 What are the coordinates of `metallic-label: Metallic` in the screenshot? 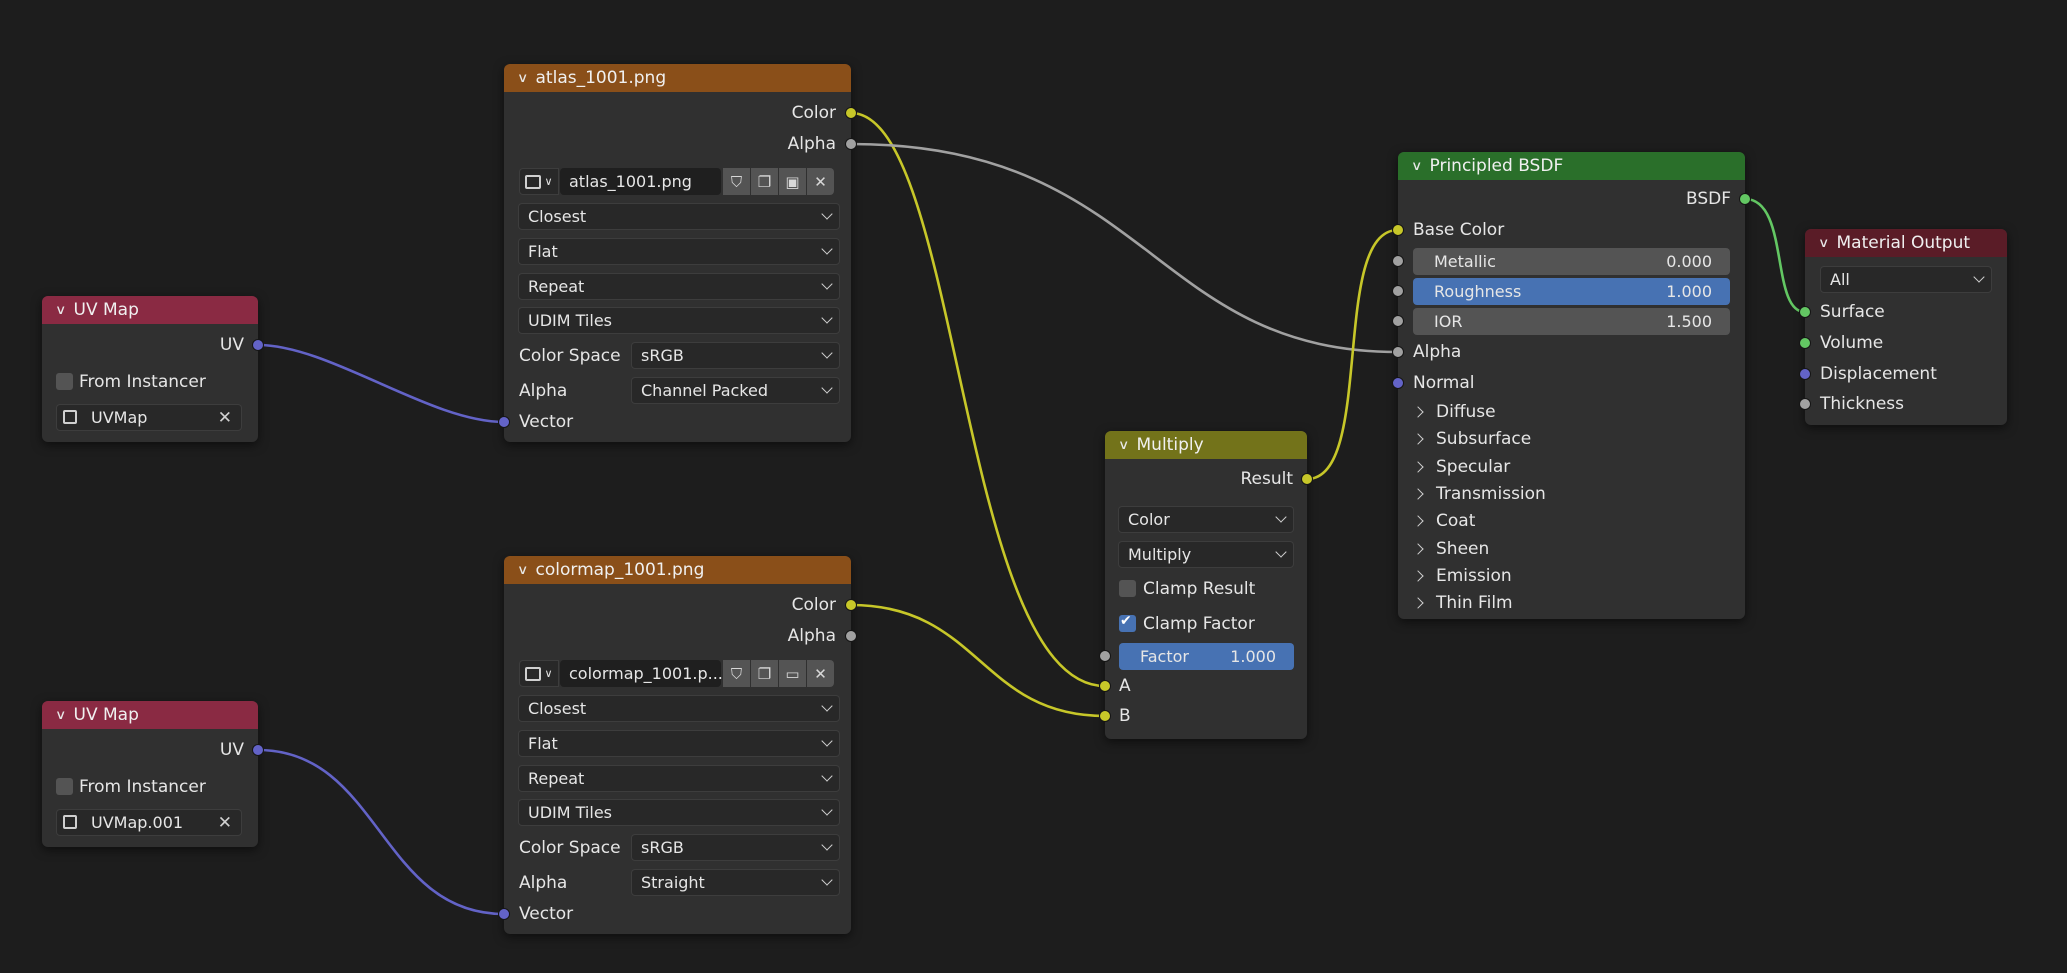 It's located at (1465, 261).